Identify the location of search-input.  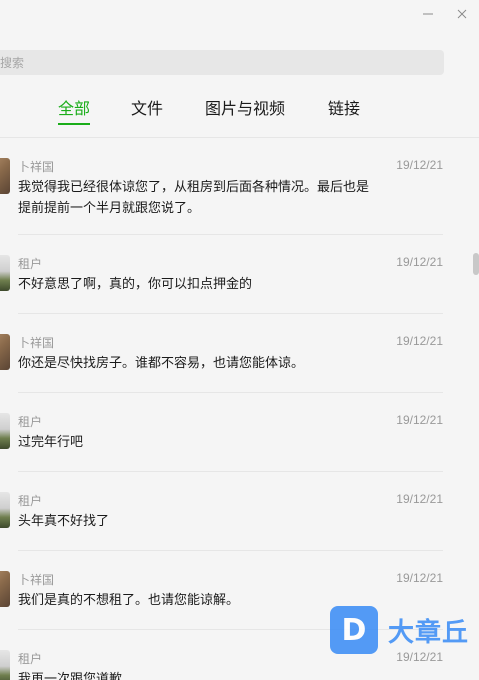
(222, 62).